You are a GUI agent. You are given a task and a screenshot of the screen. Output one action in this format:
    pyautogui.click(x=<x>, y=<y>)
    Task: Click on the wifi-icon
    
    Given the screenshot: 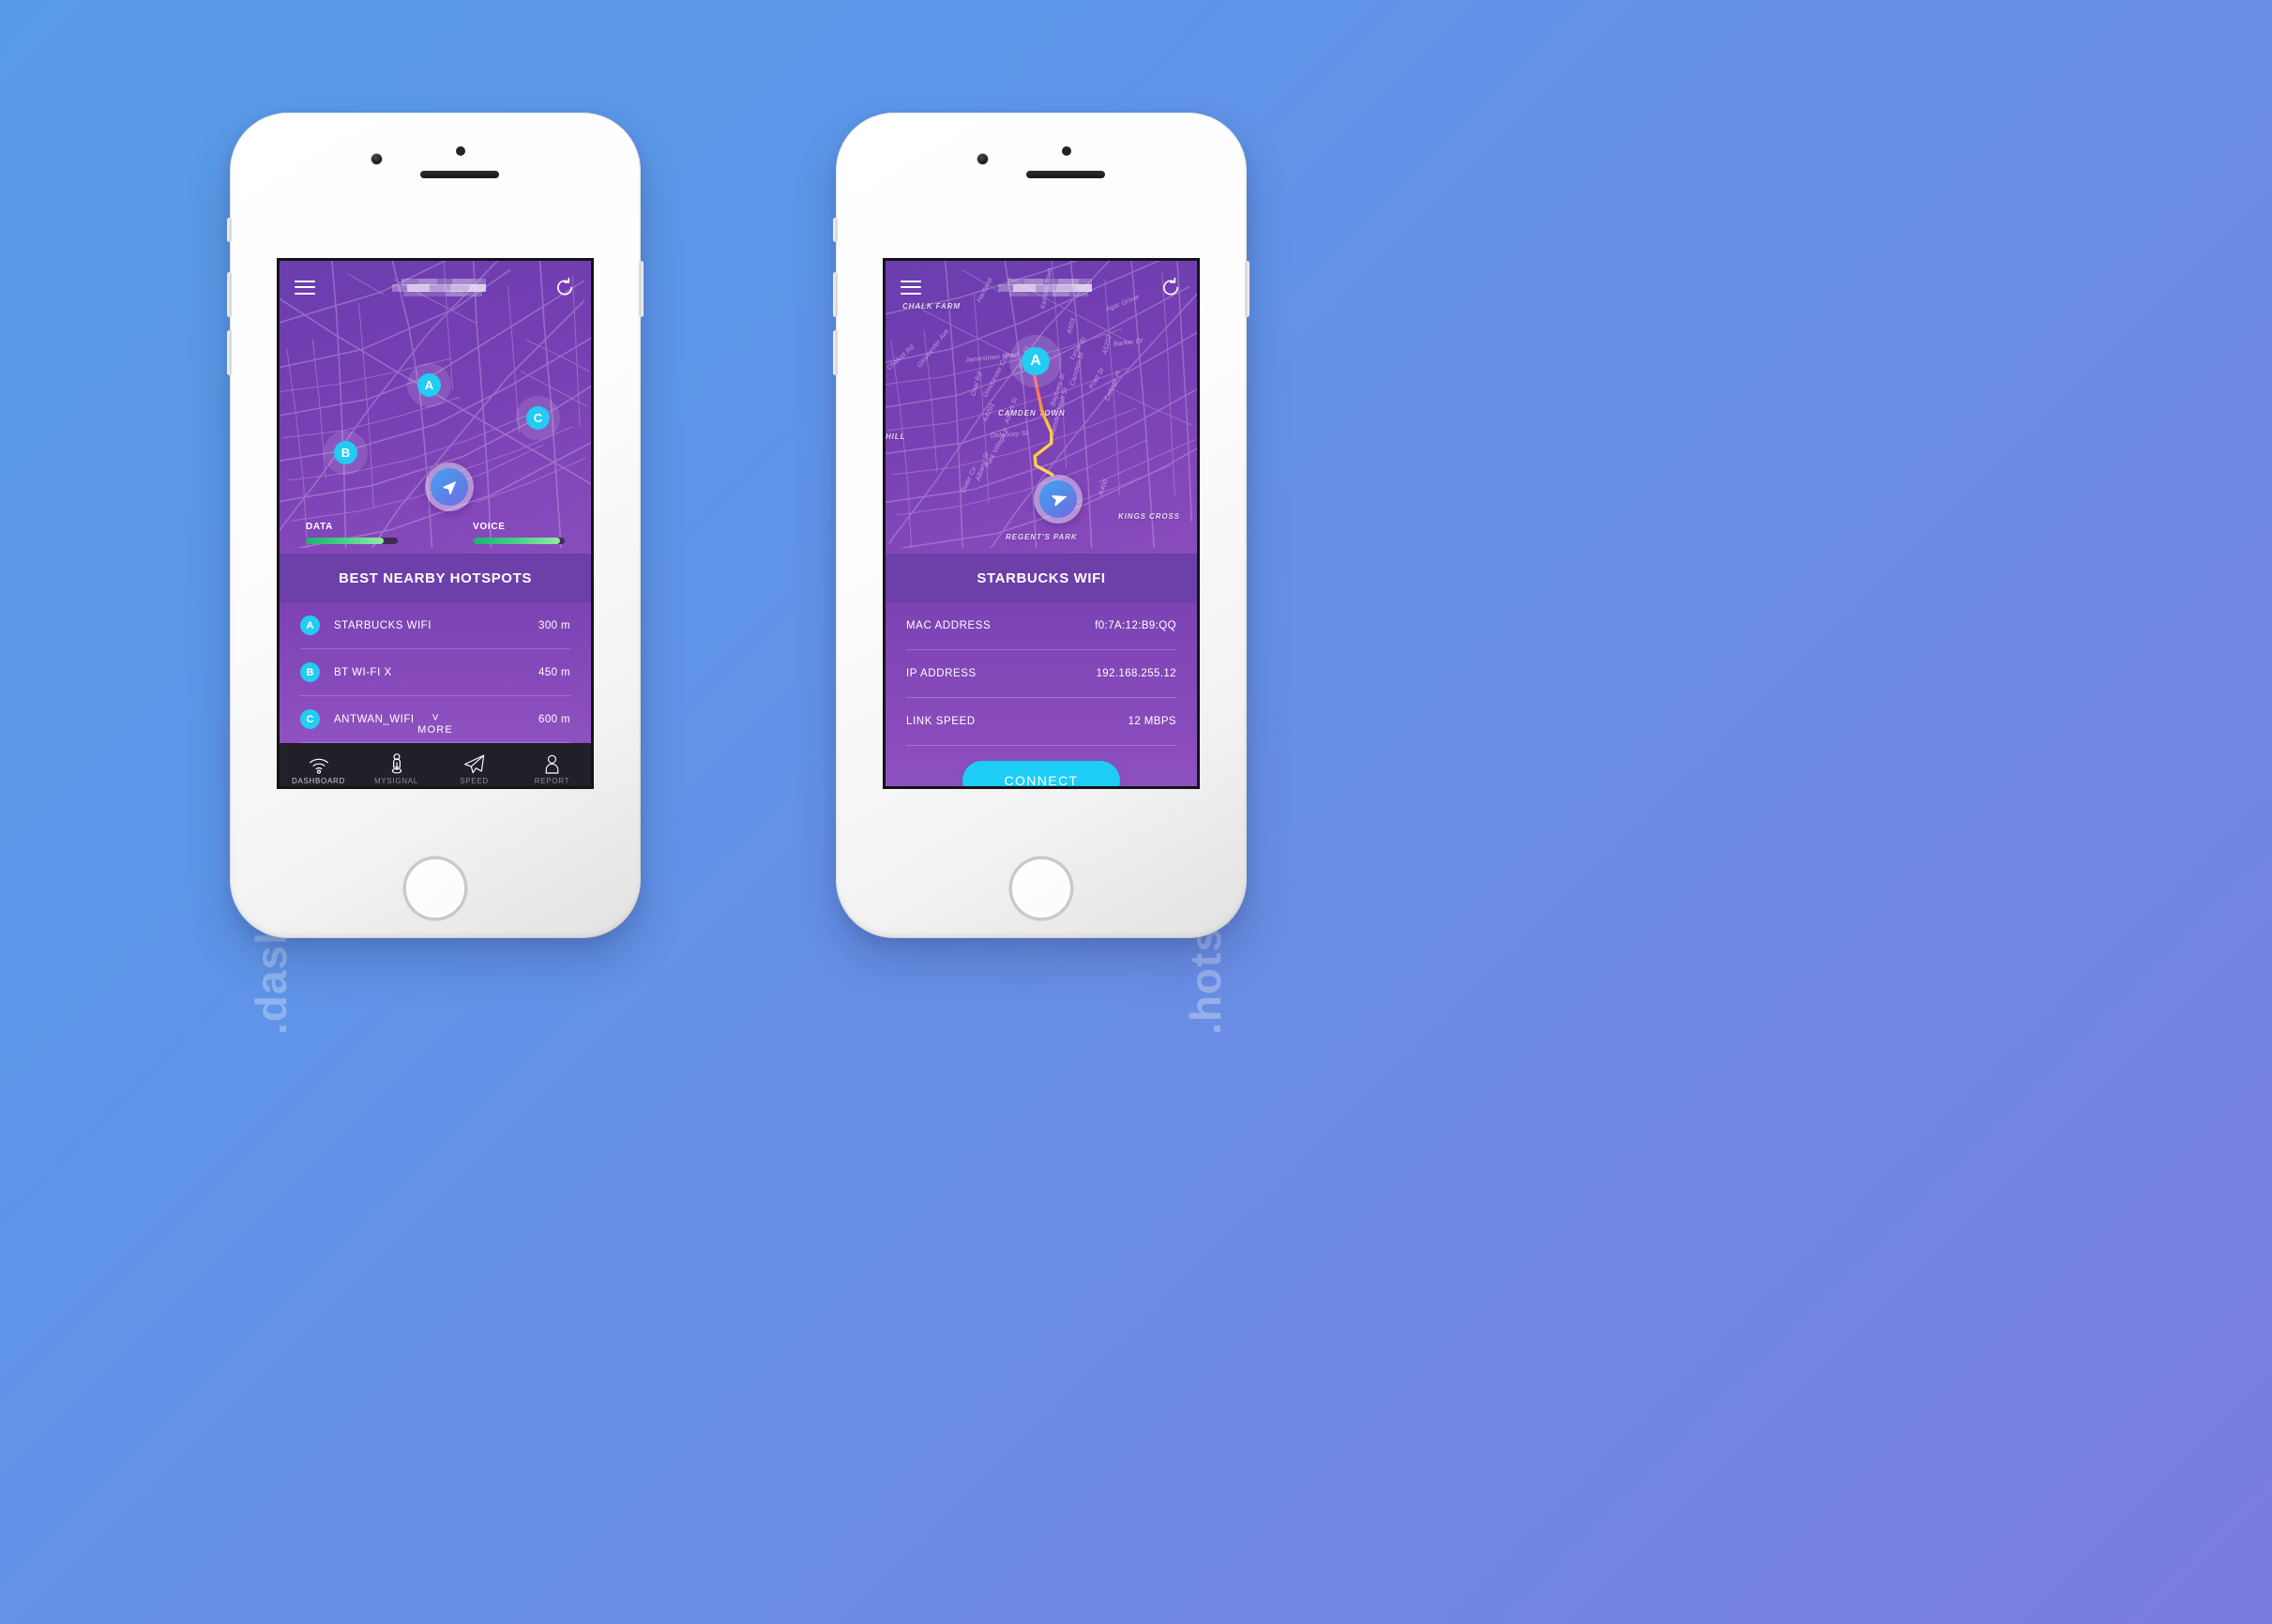 What is the action you would take?
    pyautogui.click(x=319, y=763)
    